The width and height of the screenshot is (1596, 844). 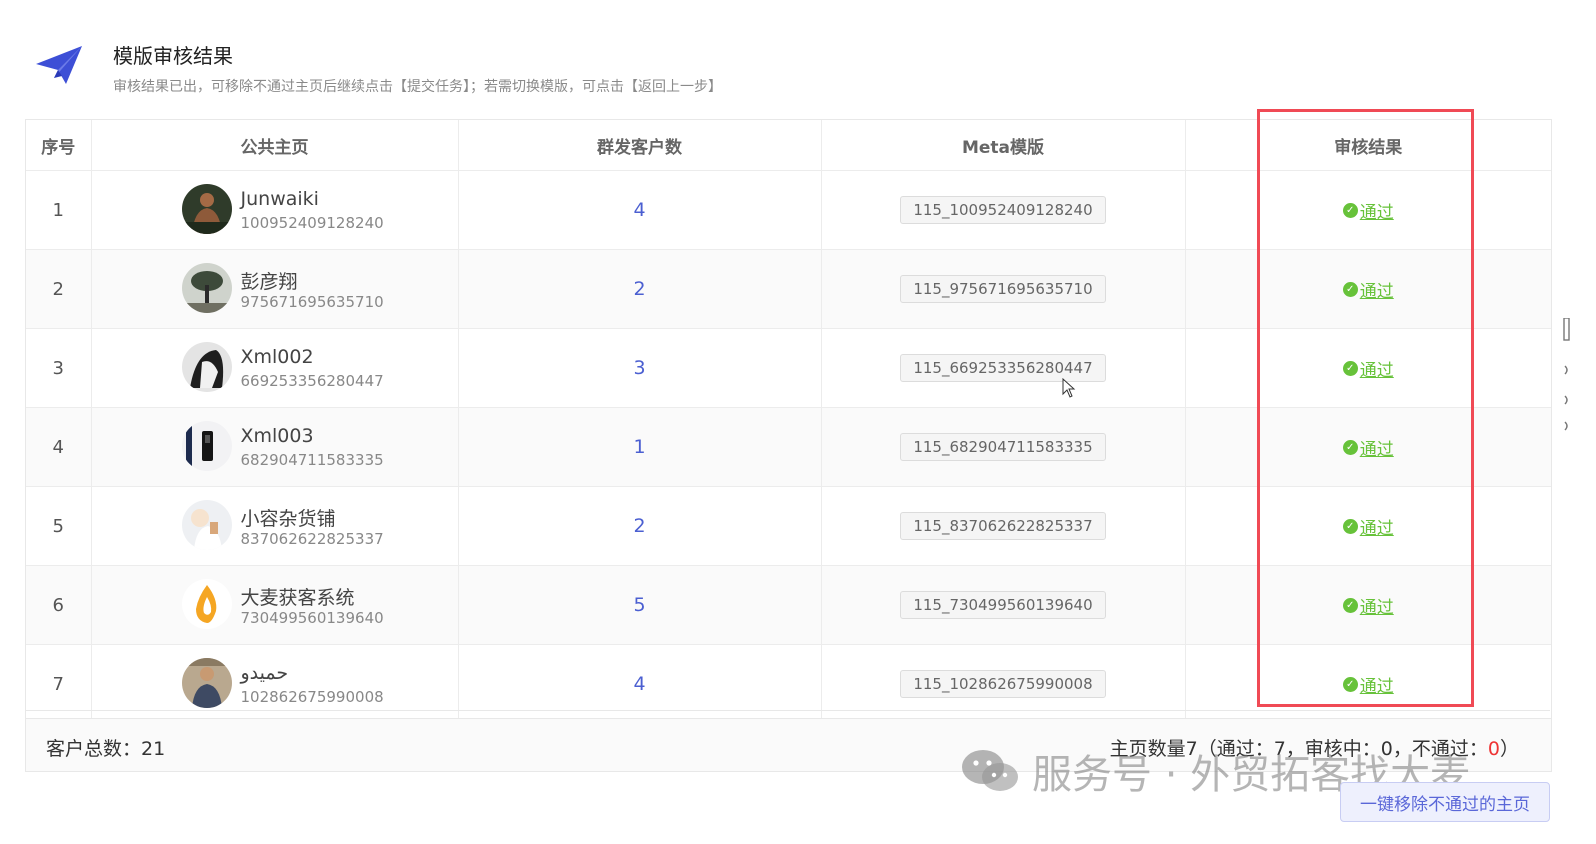 I want to click on page-cell: 彭彦翔 975671695635710, so click(x=275, y=289).